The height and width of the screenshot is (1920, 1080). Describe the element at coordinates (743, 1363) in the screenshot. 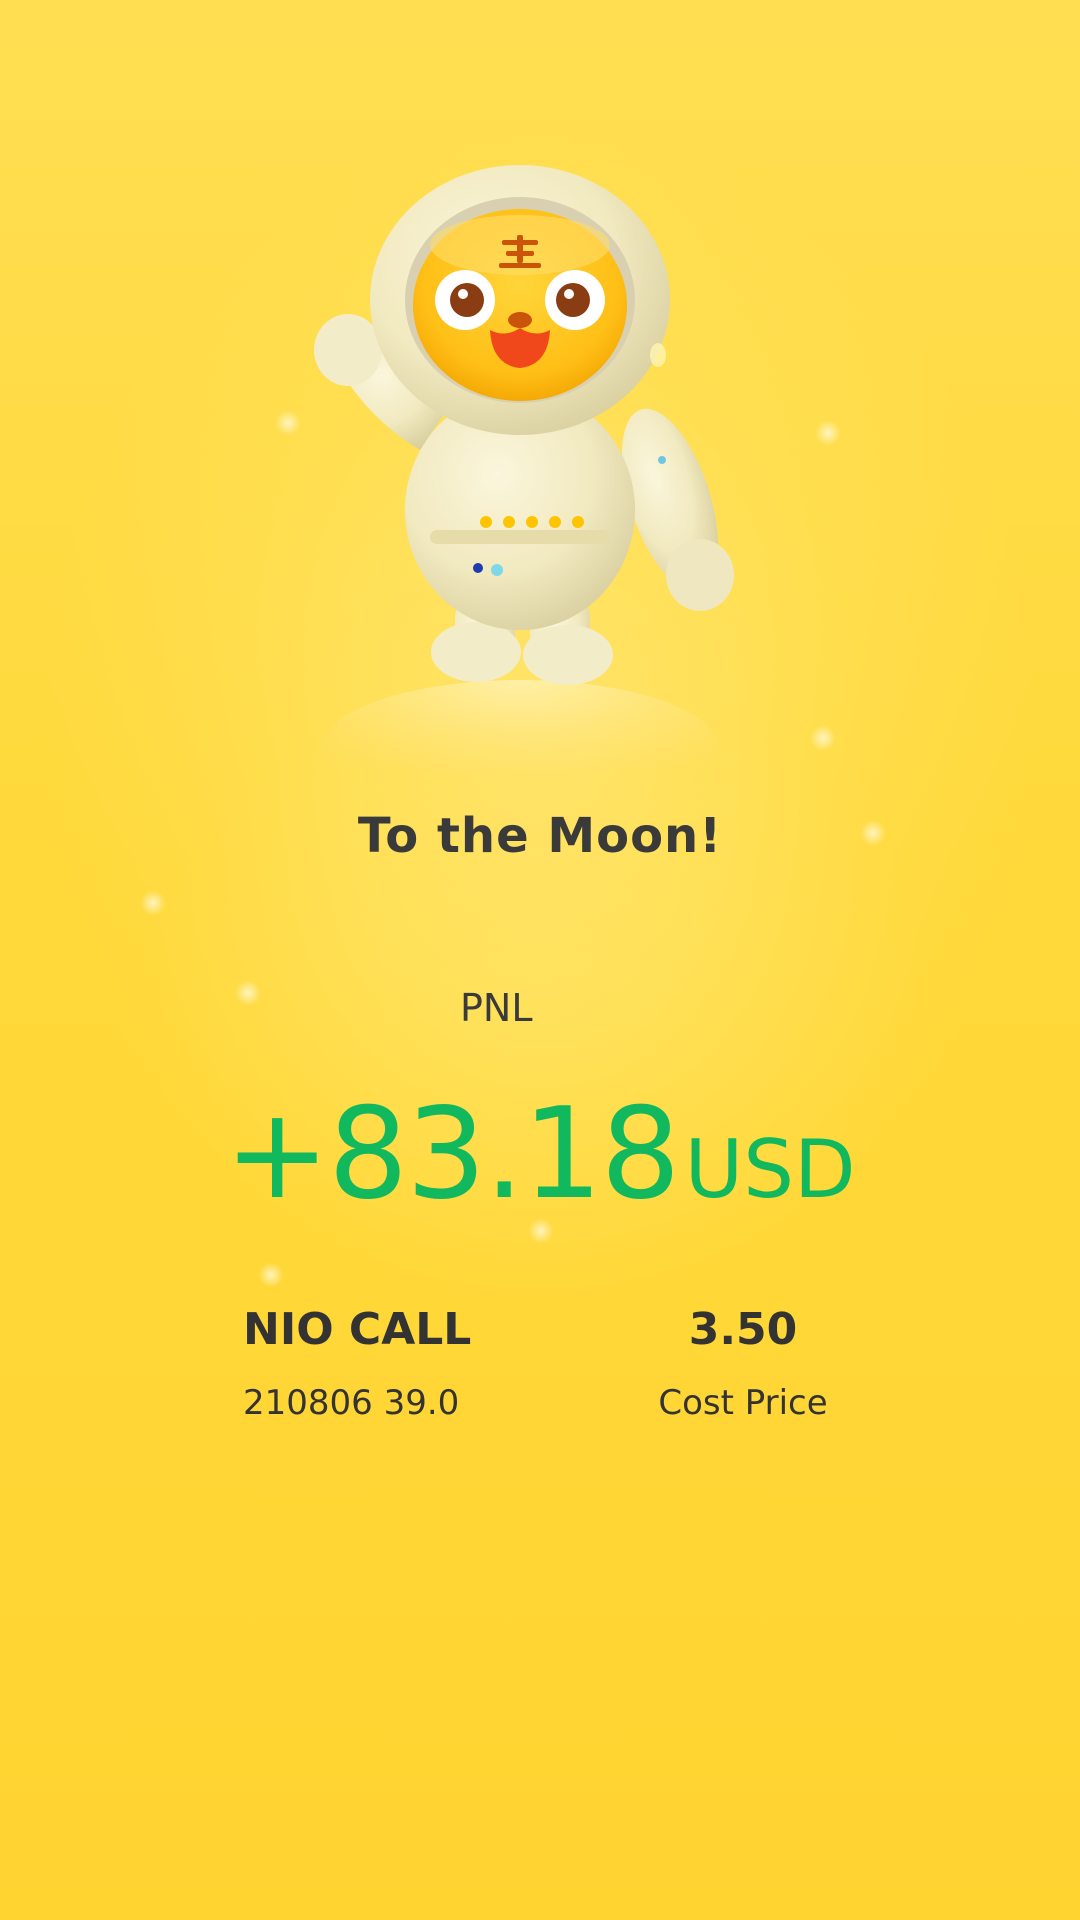

I see `cost-price-block: 3.50 Cost Price` at that location.